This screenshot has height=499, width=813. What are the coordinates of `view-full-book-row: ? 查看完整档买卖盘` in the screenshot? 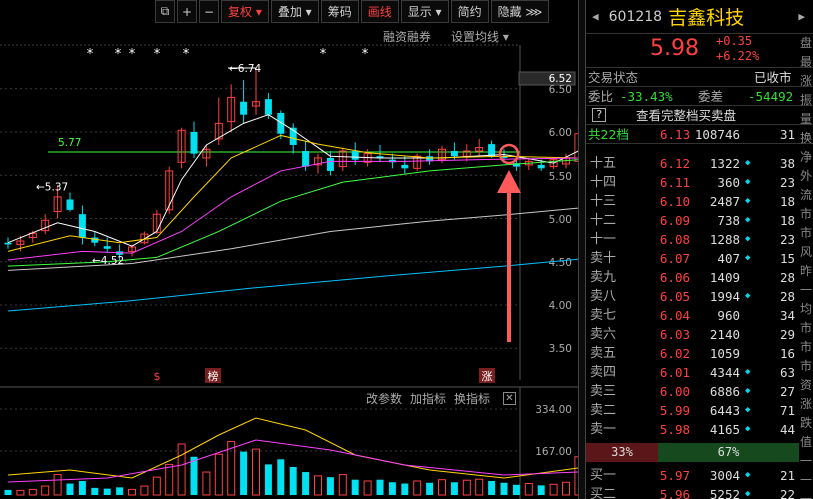 It's located at (699, 115).